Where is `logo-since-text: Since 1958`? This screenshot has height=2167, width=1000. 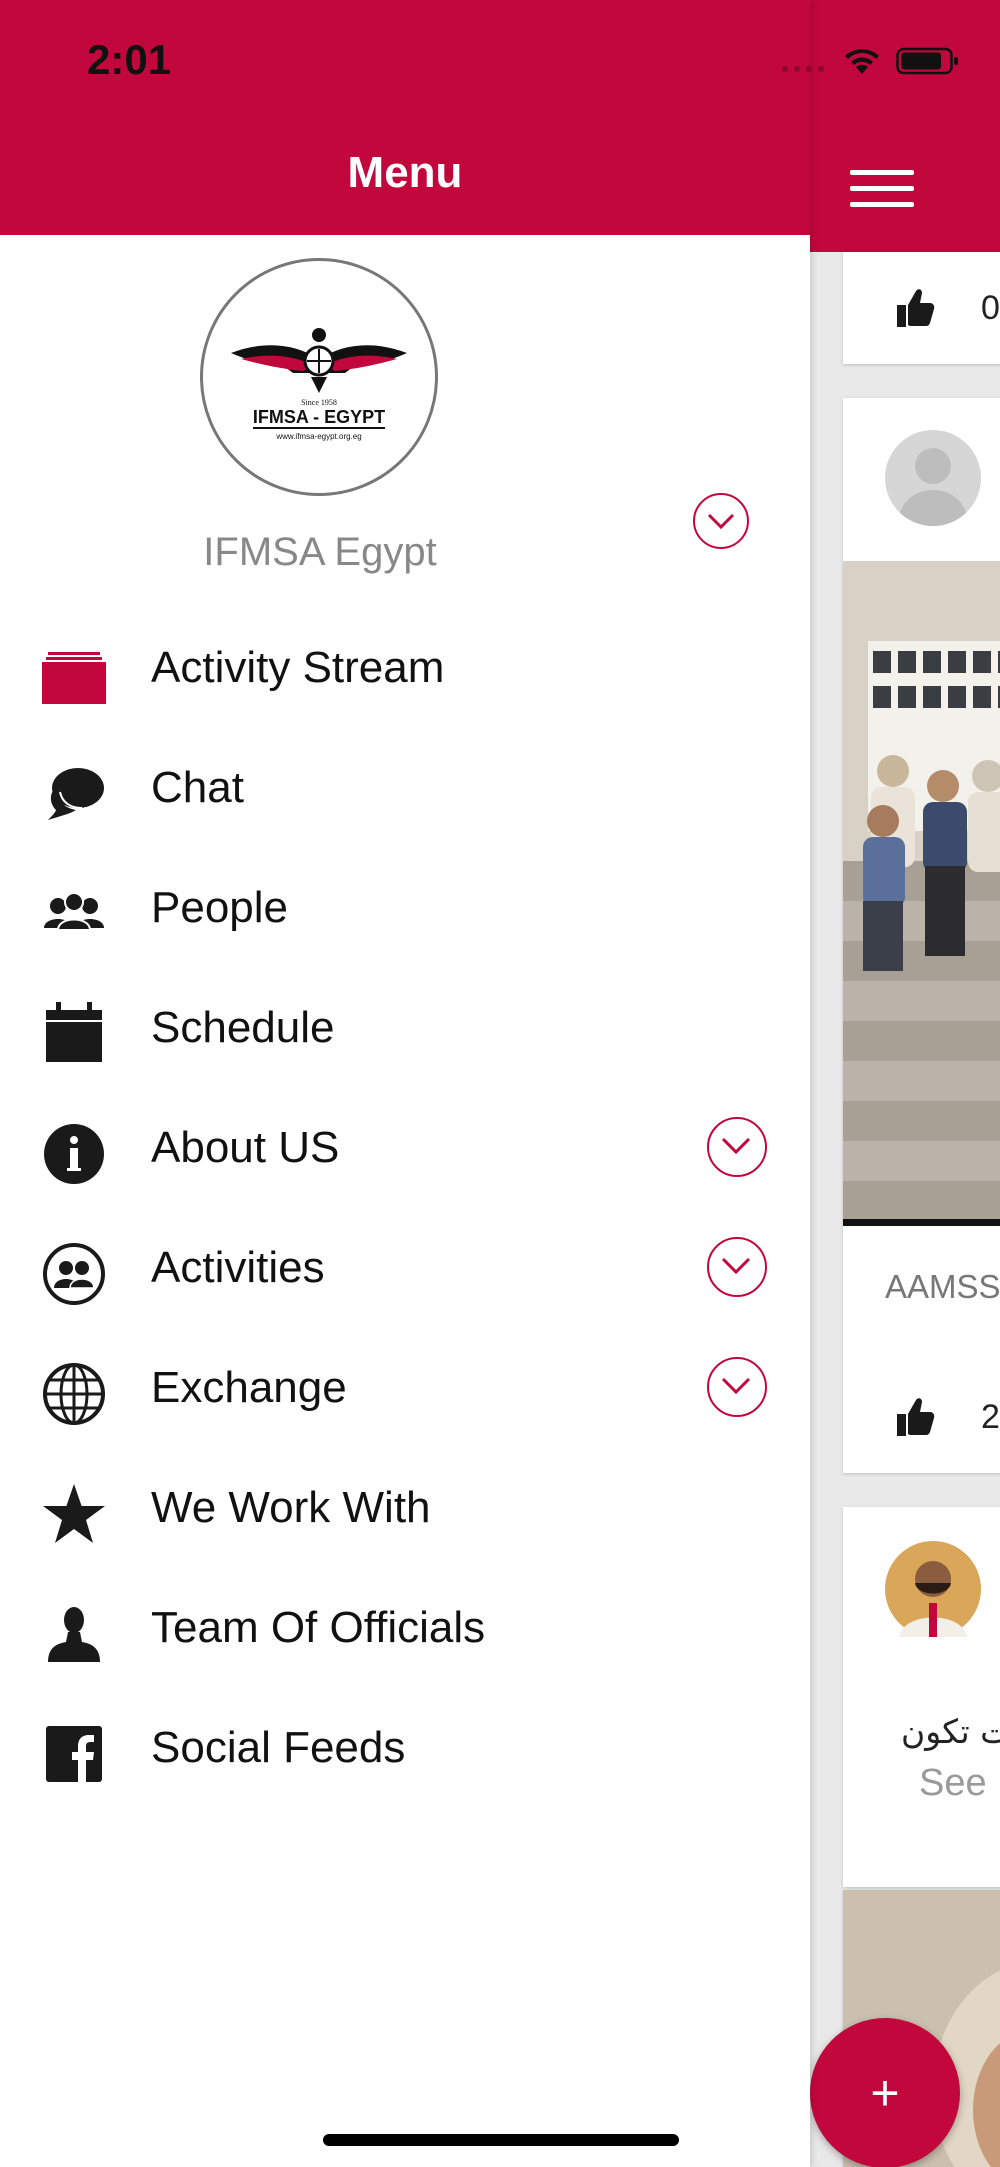 logo-since-text: Since 1958 is located at coordinates (319, 402).